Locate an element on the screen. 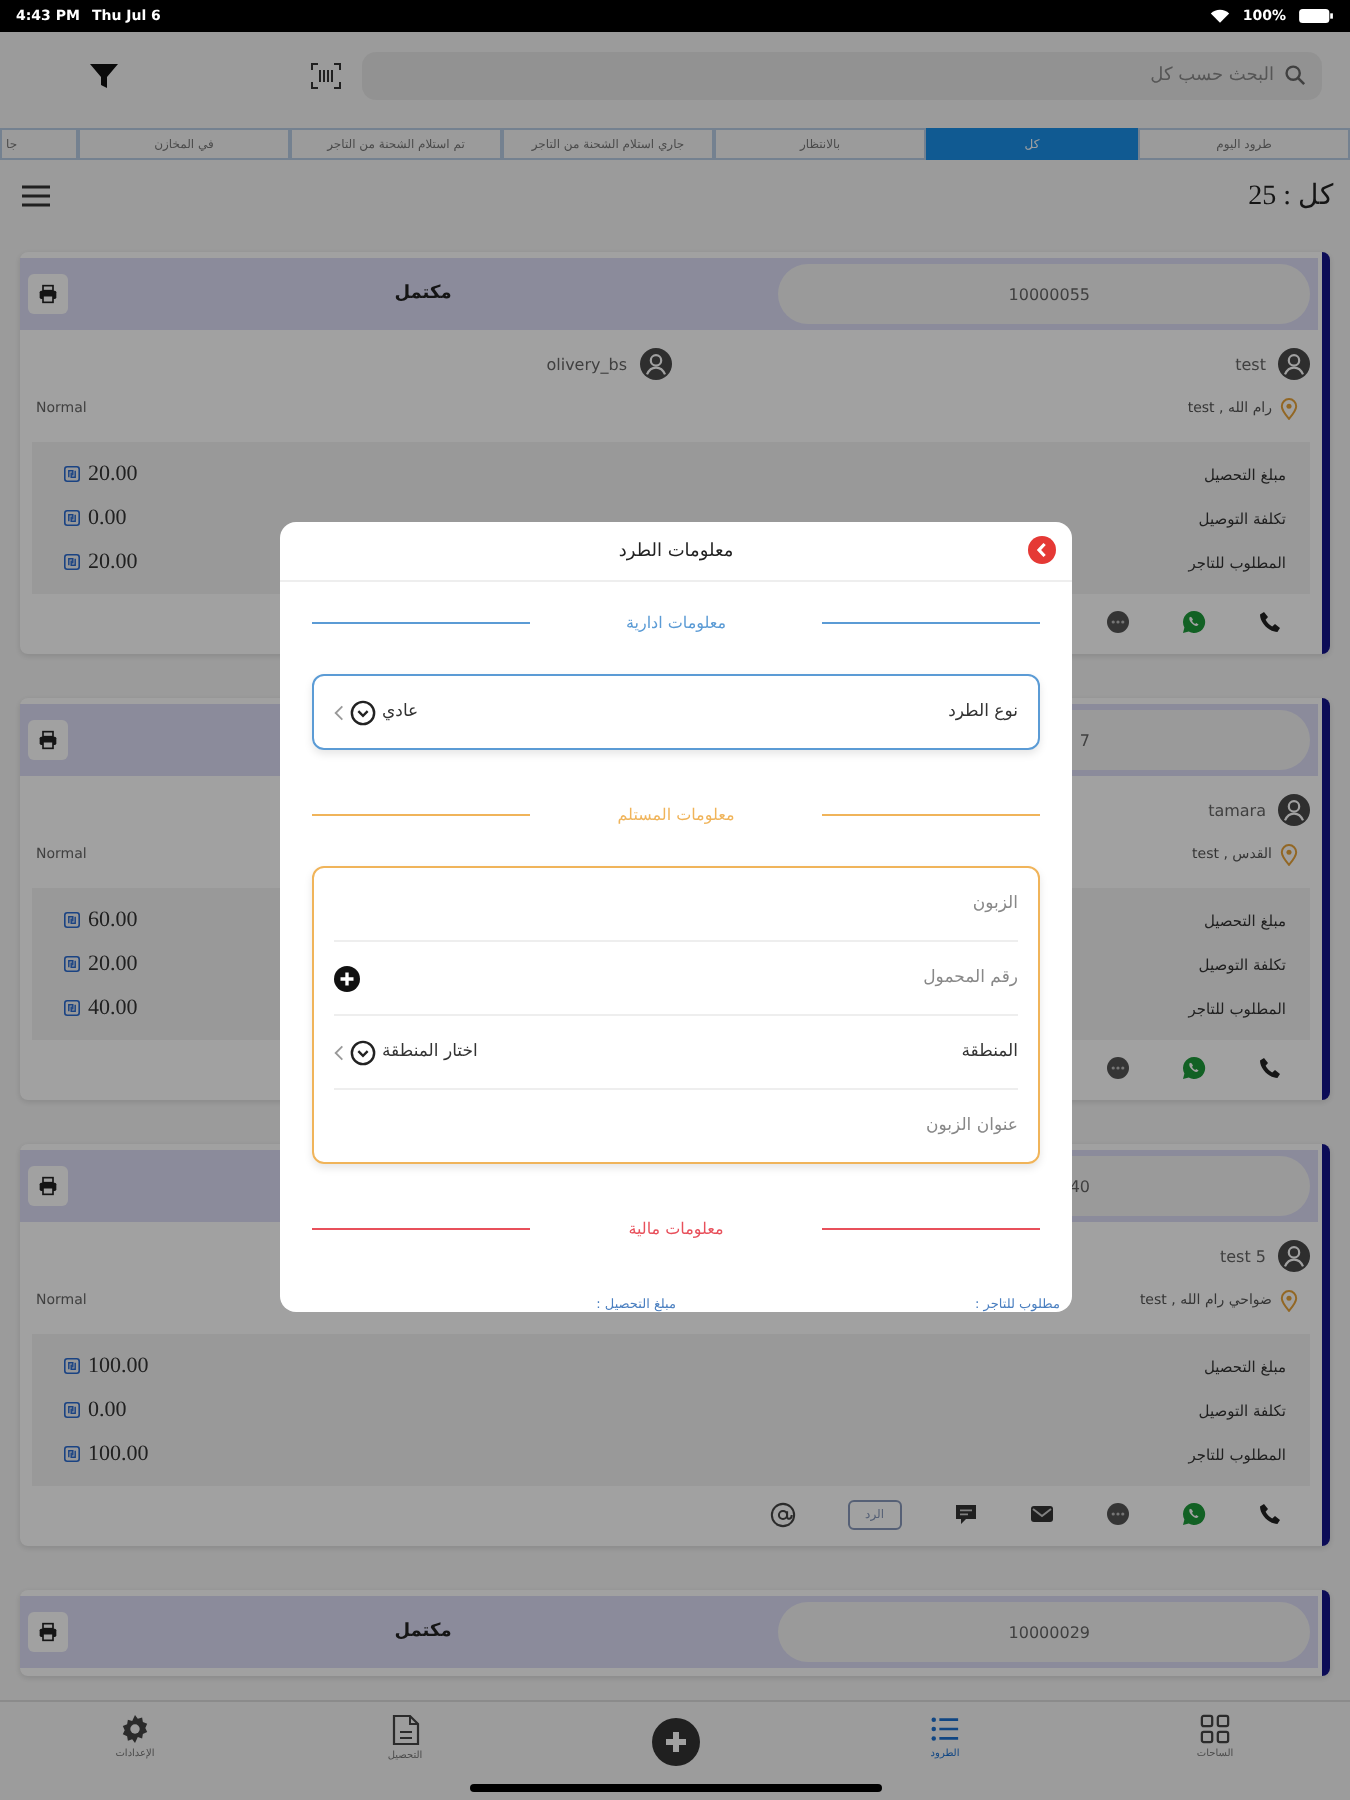 This screenshot has height=1800, width=1350. parcel-count: كل : 25 is located at coordinates (1291, 197).